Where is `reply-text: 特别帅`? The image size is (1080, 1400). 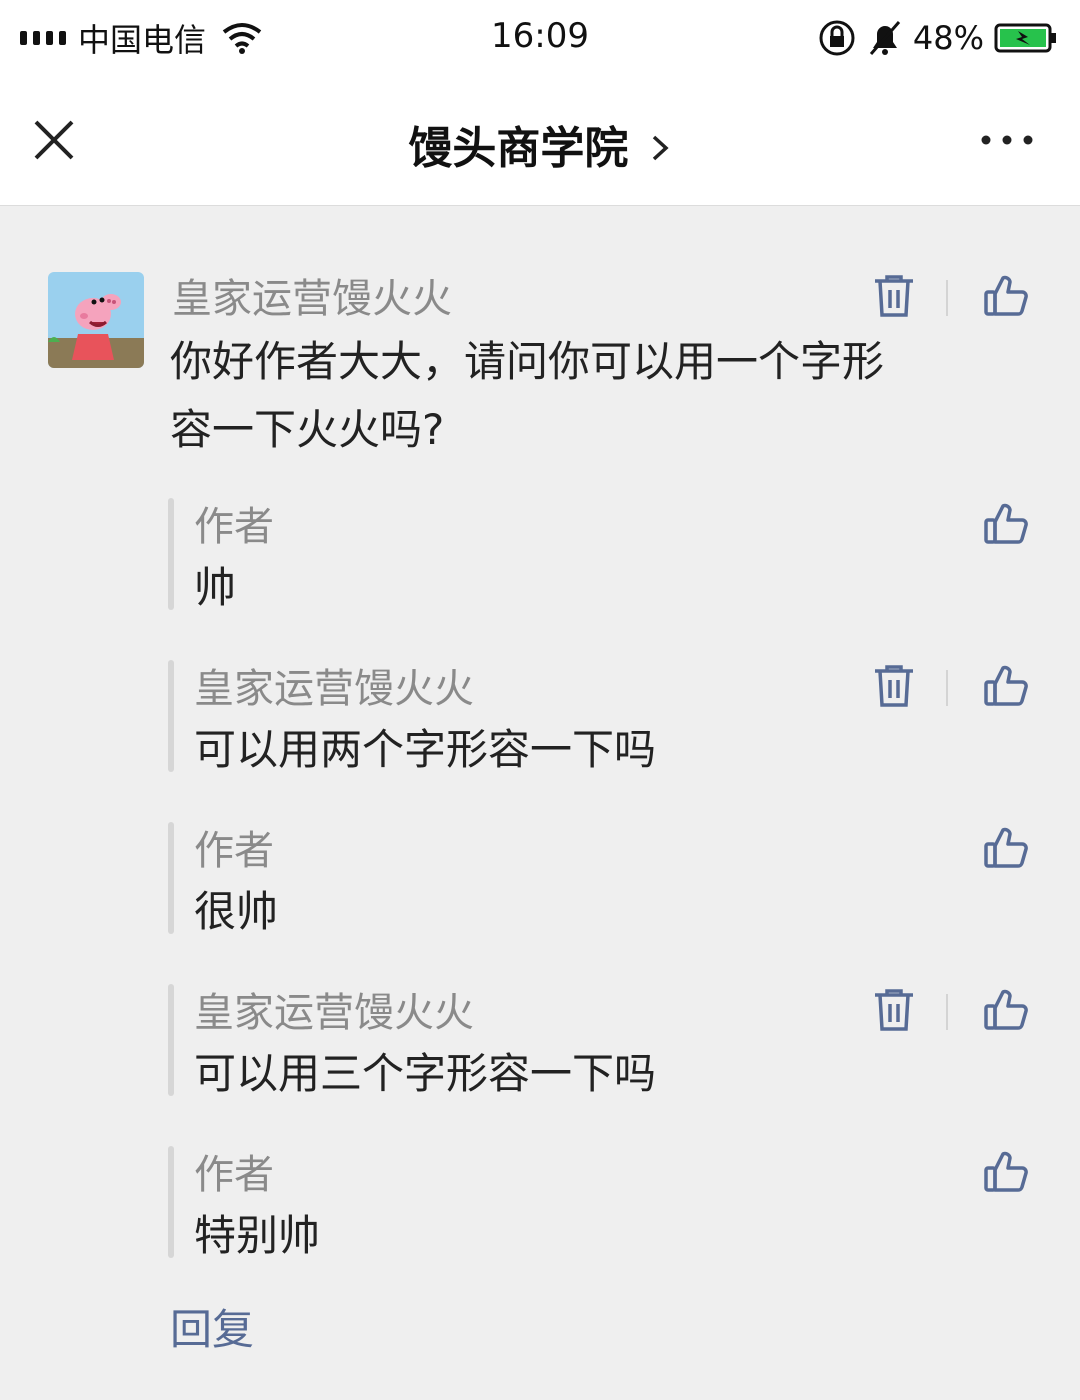 reply-text: 特别帅 is located at coordinates (257, 1235).